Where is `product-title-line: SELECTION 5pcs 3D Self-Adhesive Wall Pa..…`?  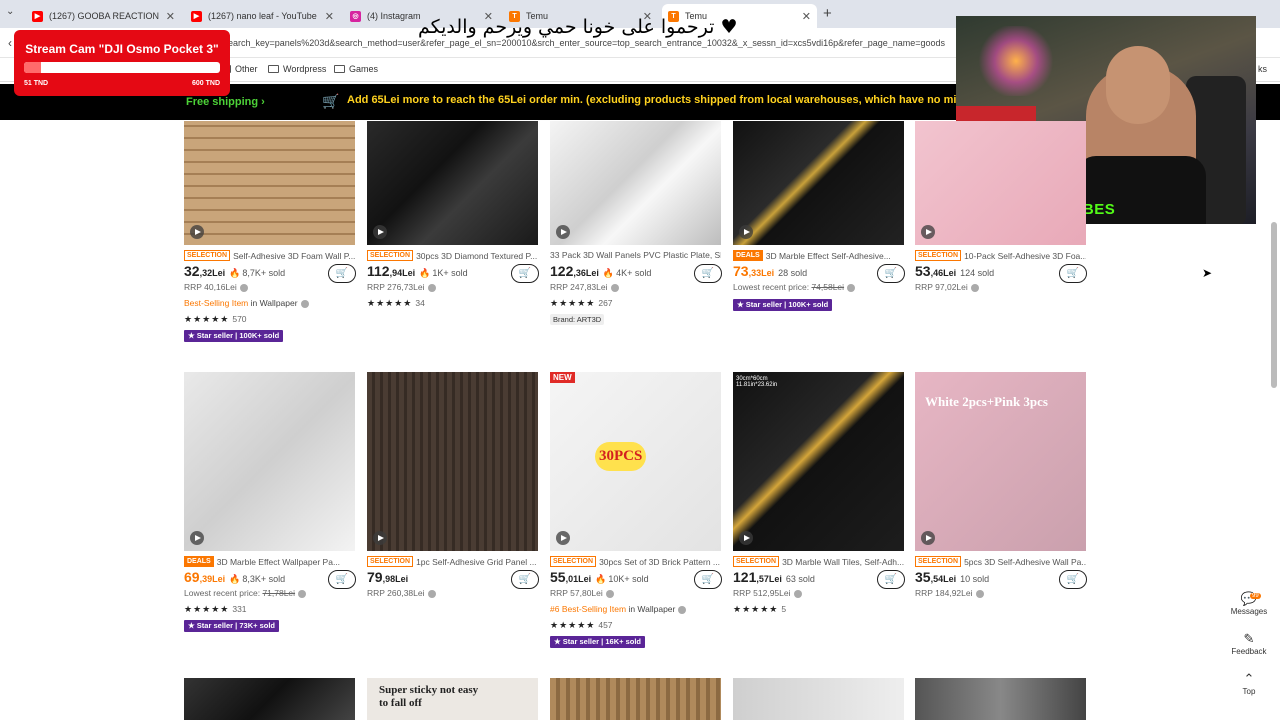 product-title-line: SELECTION 5pcs 3D Self-Adhesive Wall Pa..… is located at coordinates (1000, 561).